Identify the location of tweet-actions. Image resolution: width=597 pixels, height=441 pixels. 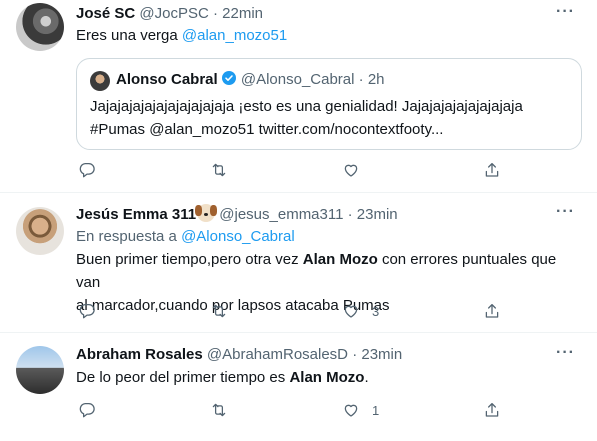
(291, 170).